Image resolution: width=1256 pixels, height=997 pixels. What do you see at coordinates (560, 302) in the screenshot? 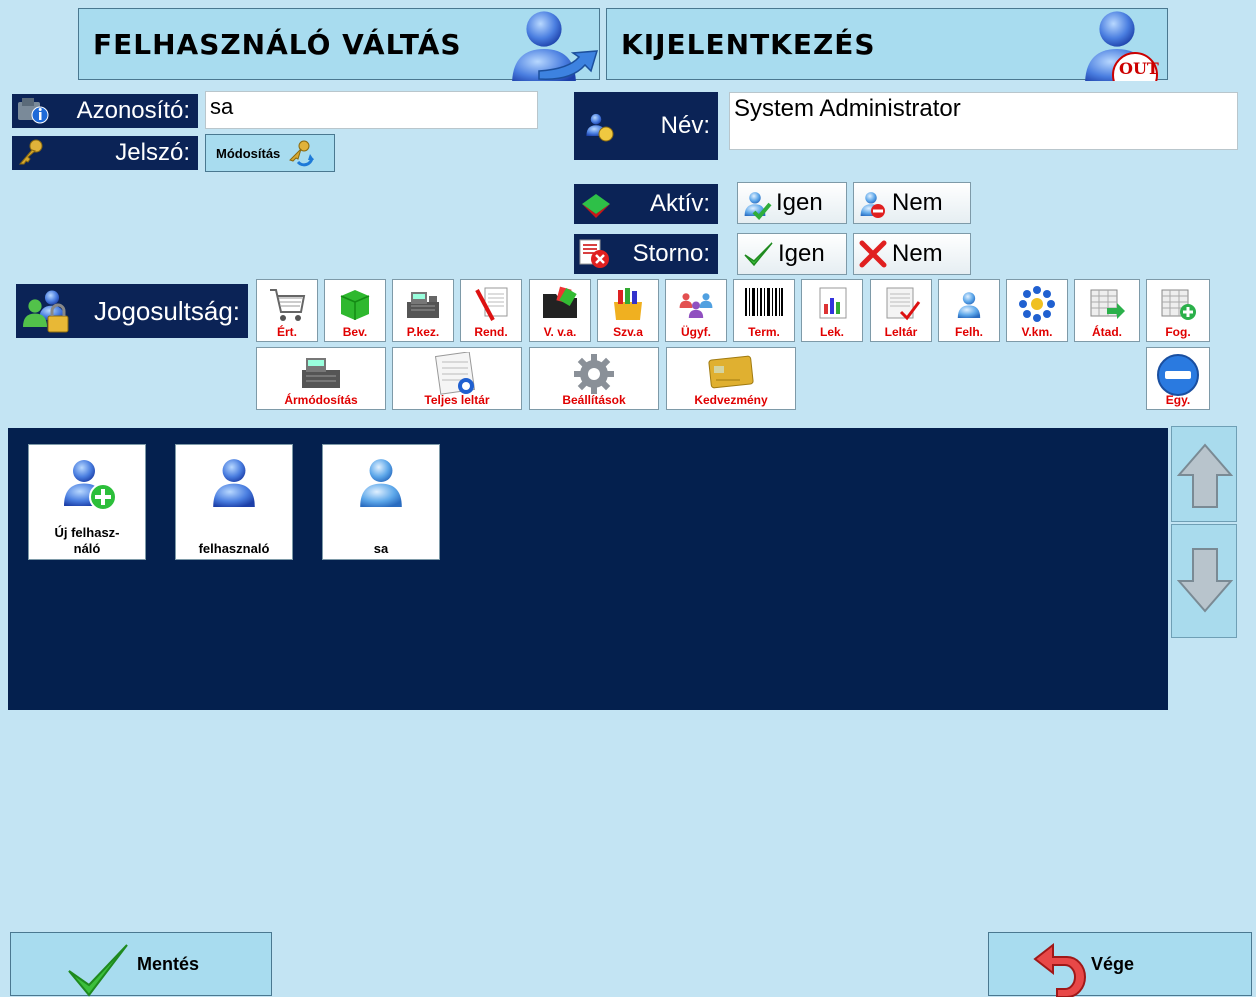
I see `folder-icon` at bounding box center [560, 302].